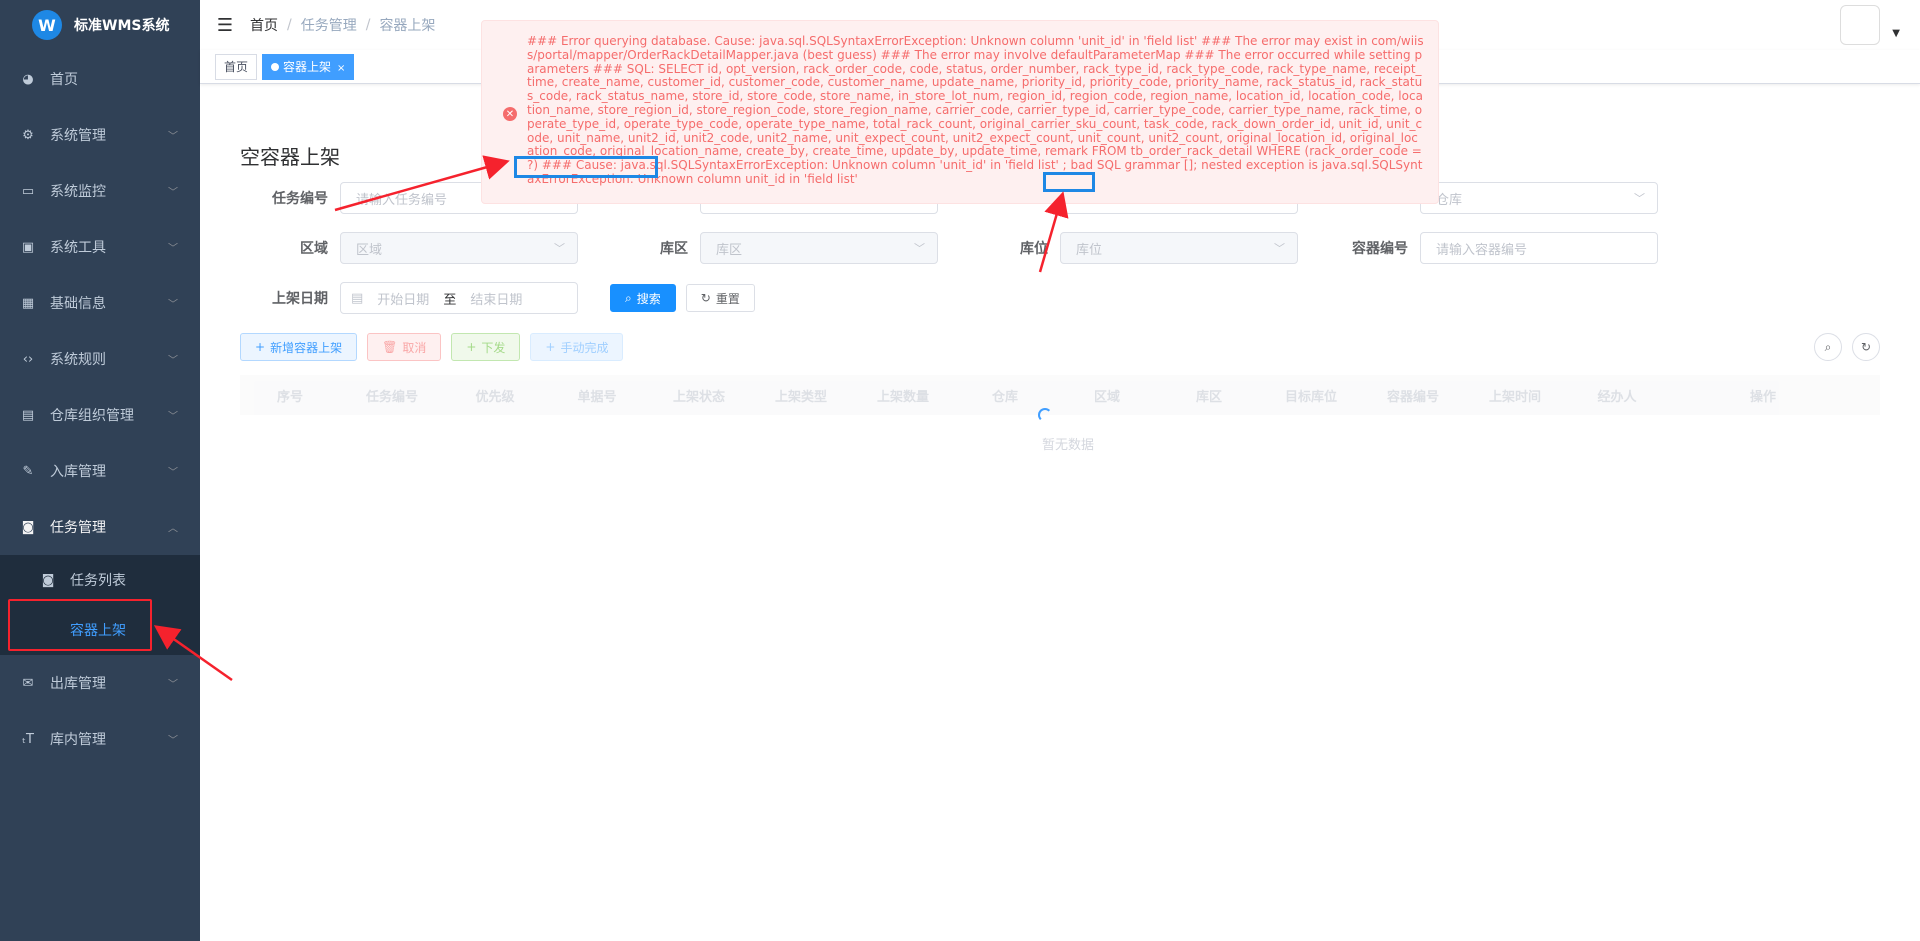 The image size is (1920, 941). Describe the element at coordinates (403, 298) in the screenshot. I see `start-date-placeholder: 开始日期` at that location.